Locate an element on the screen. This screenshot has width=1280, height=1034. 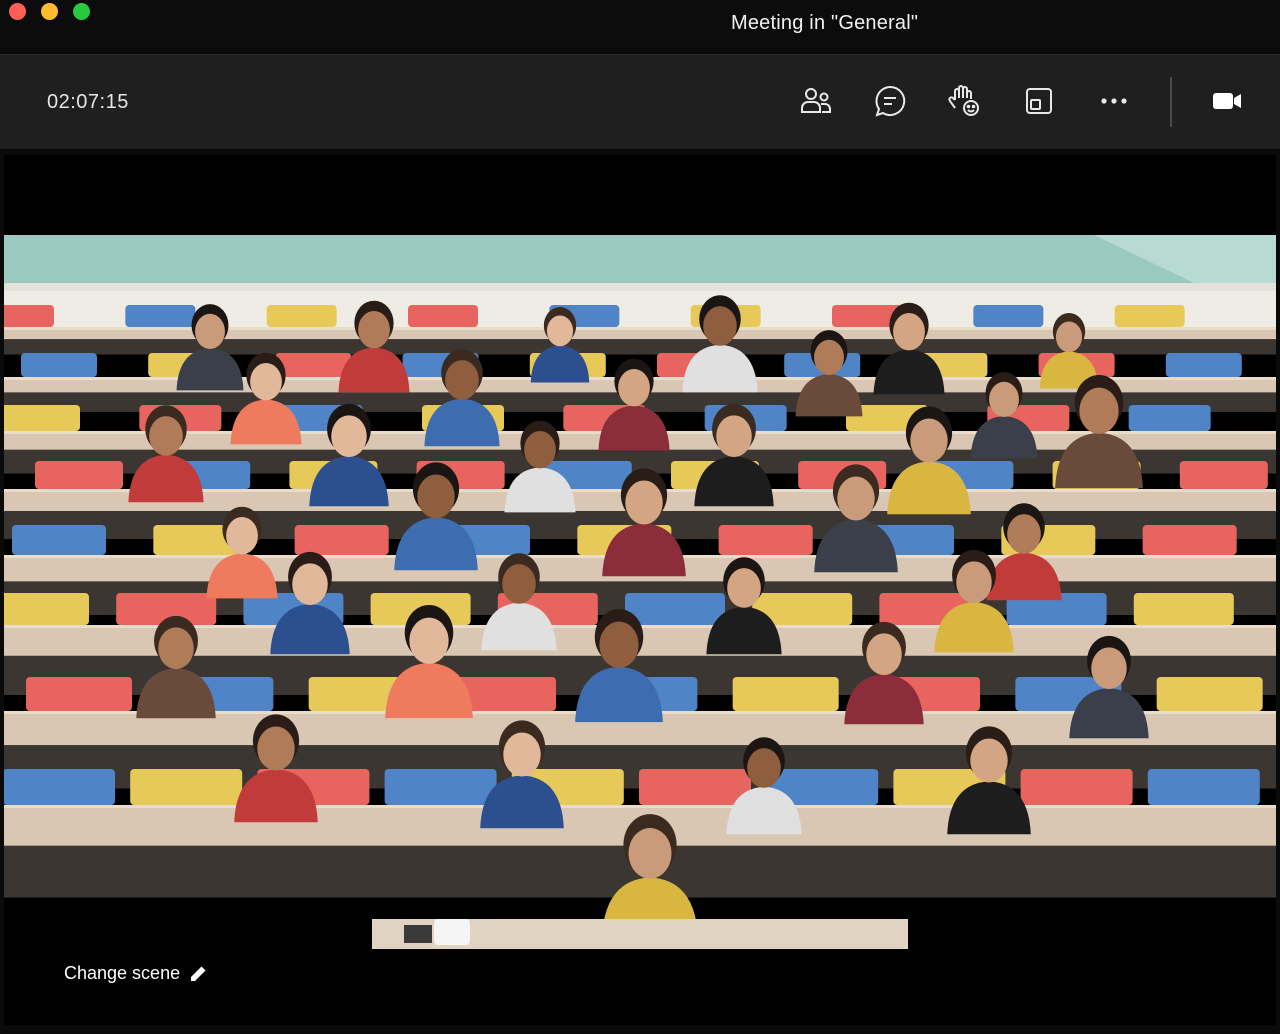
change-scene-button: Change scene is located at coordinates (136, 973).